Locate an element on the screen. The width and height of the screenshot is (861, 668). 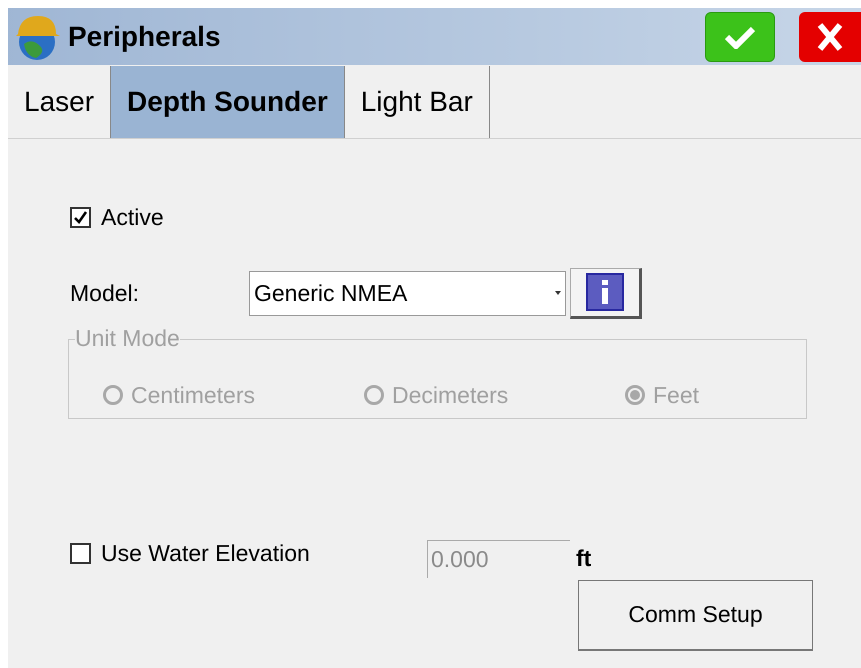
window-title: Peripherals is located at coordinates (144, 37).